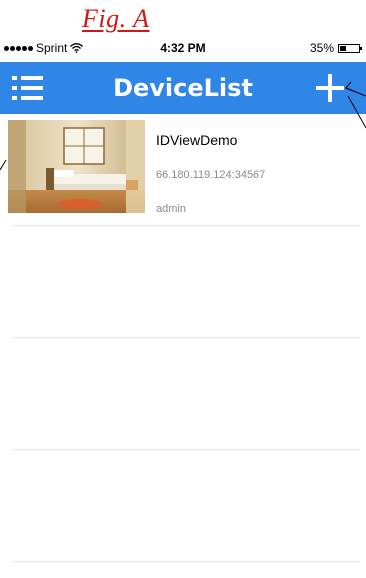 Image resolution: width=366 pixels, height=578 pixels. I want to click on device-address: 66.180.119.124:34567, so click(211, 175).